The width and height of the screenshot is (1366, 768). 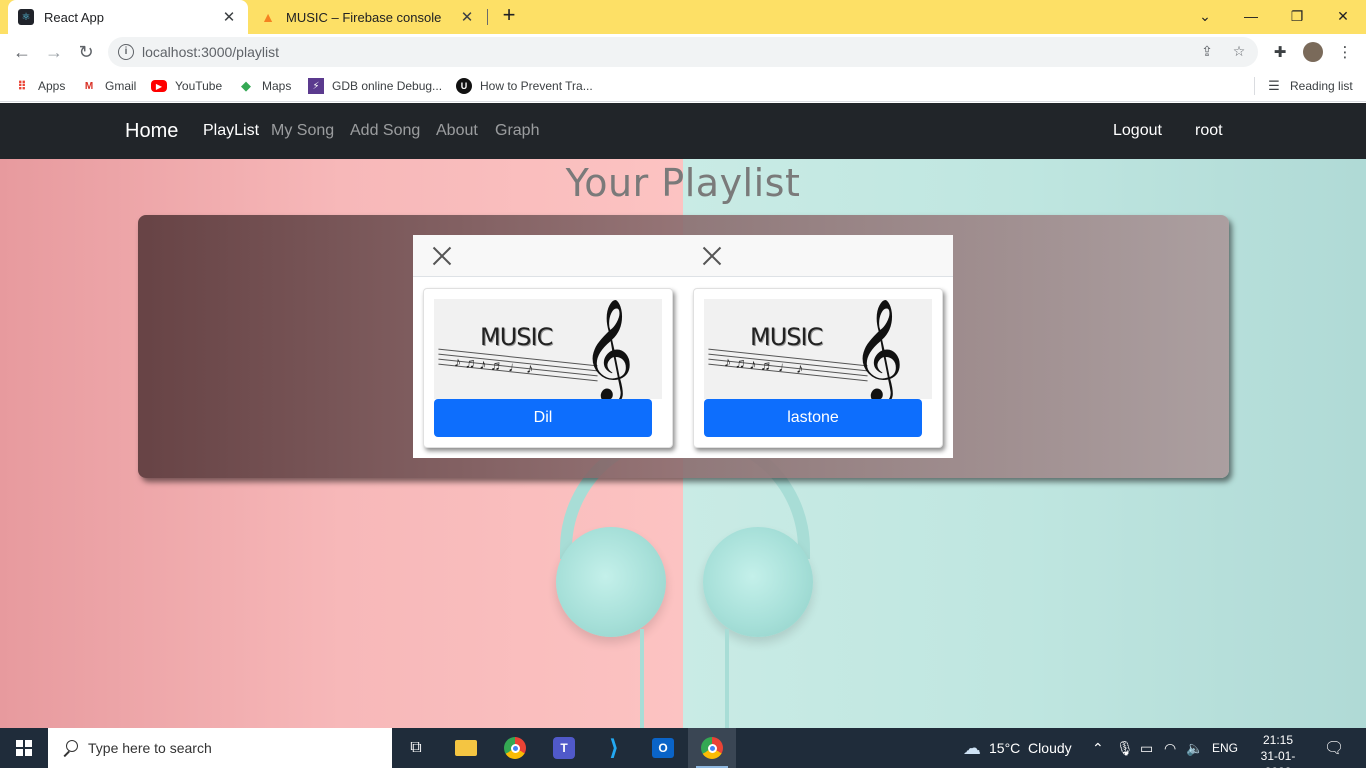 I want to click on nav-link-graph: Graph, so click(x=517, y=131).